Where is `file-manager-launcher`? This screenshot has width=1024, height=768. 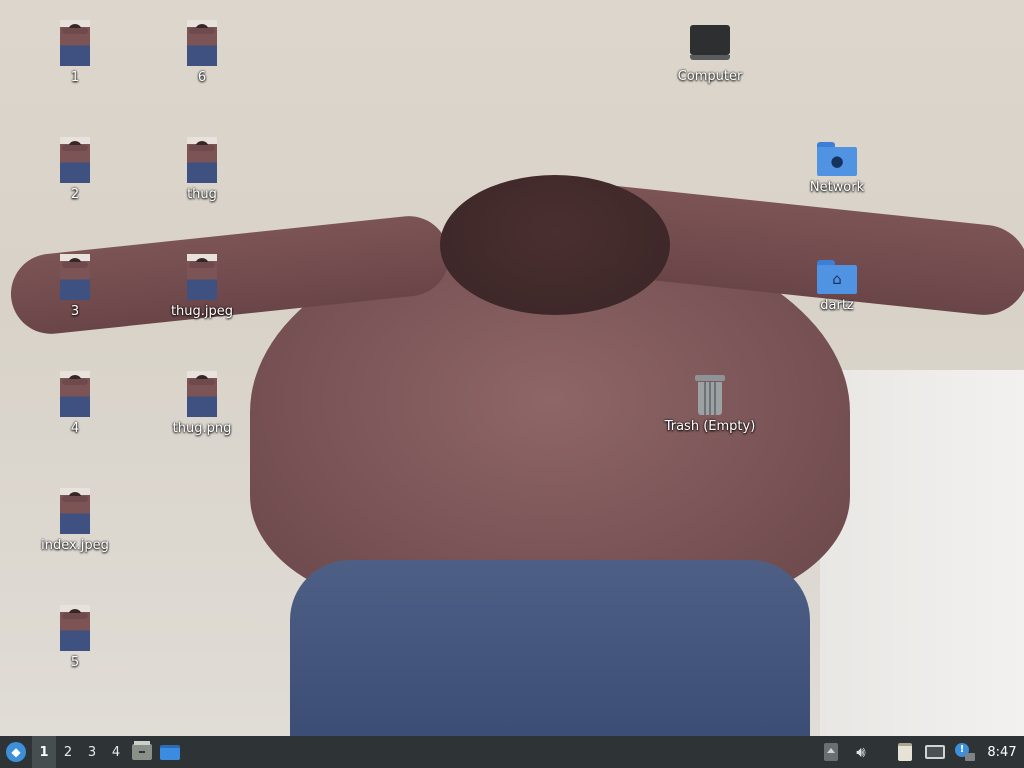 file-manager-launcher is located at coordinates (142, 752).